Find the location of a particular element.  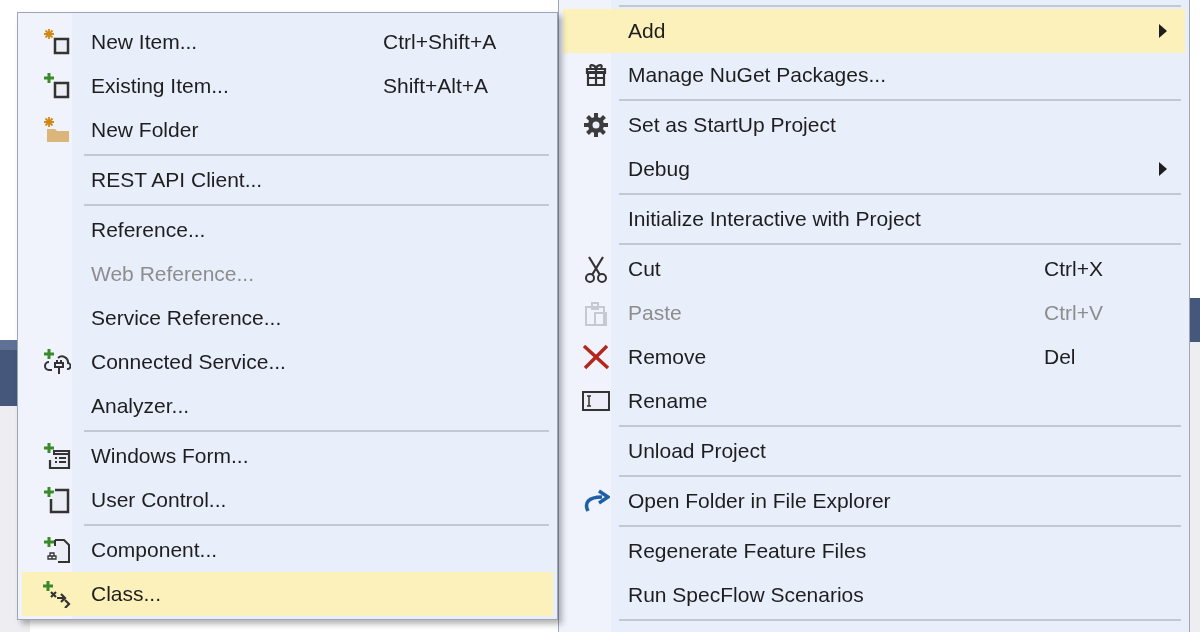

cloud-plug-icon is located at coordinates (56, 362).